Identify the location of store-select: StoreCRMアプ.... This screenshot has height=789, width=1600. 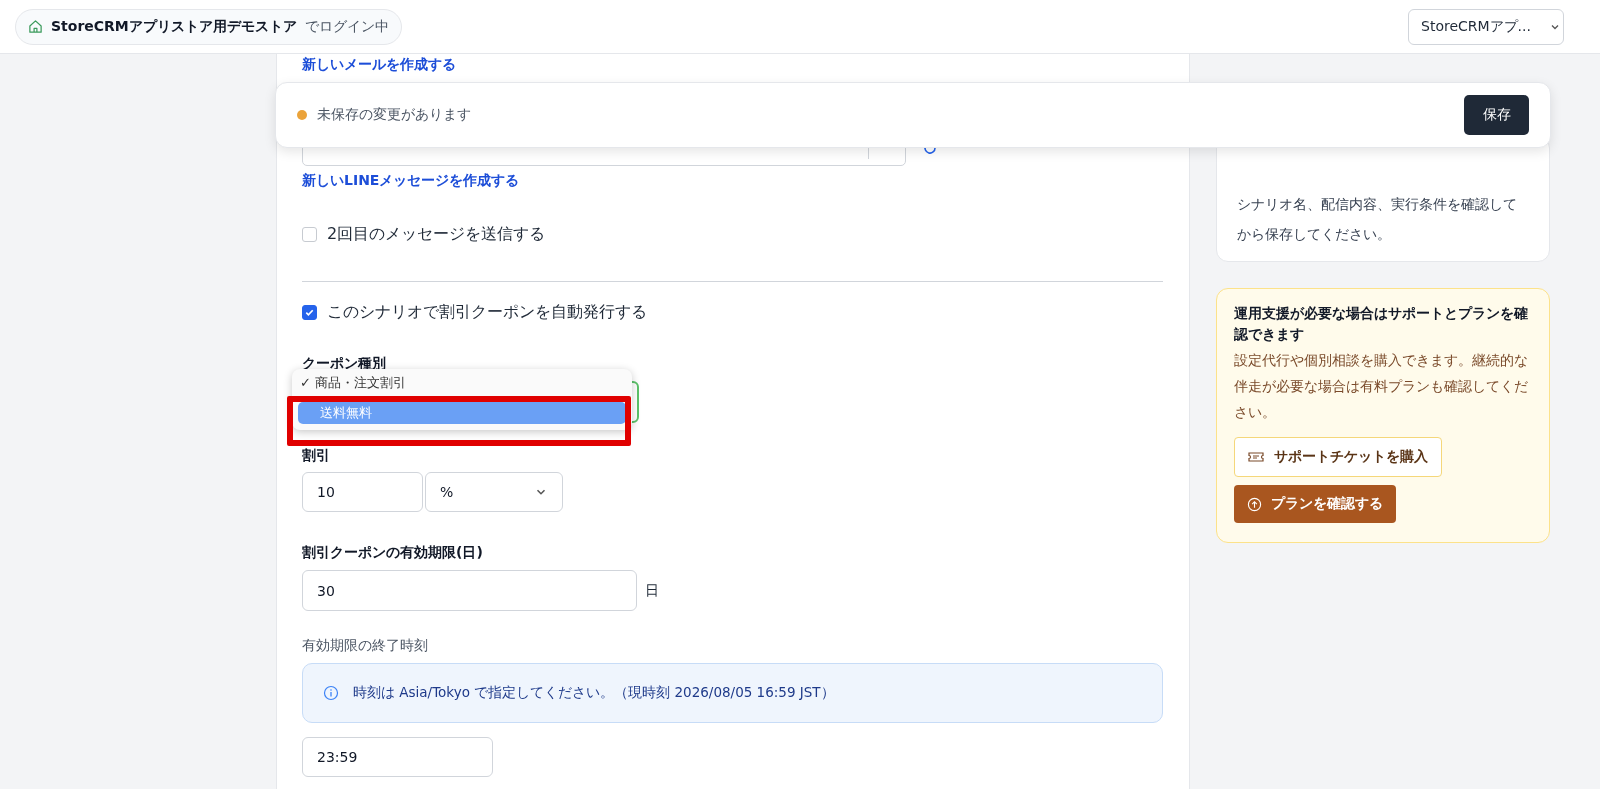
(1486, 26).